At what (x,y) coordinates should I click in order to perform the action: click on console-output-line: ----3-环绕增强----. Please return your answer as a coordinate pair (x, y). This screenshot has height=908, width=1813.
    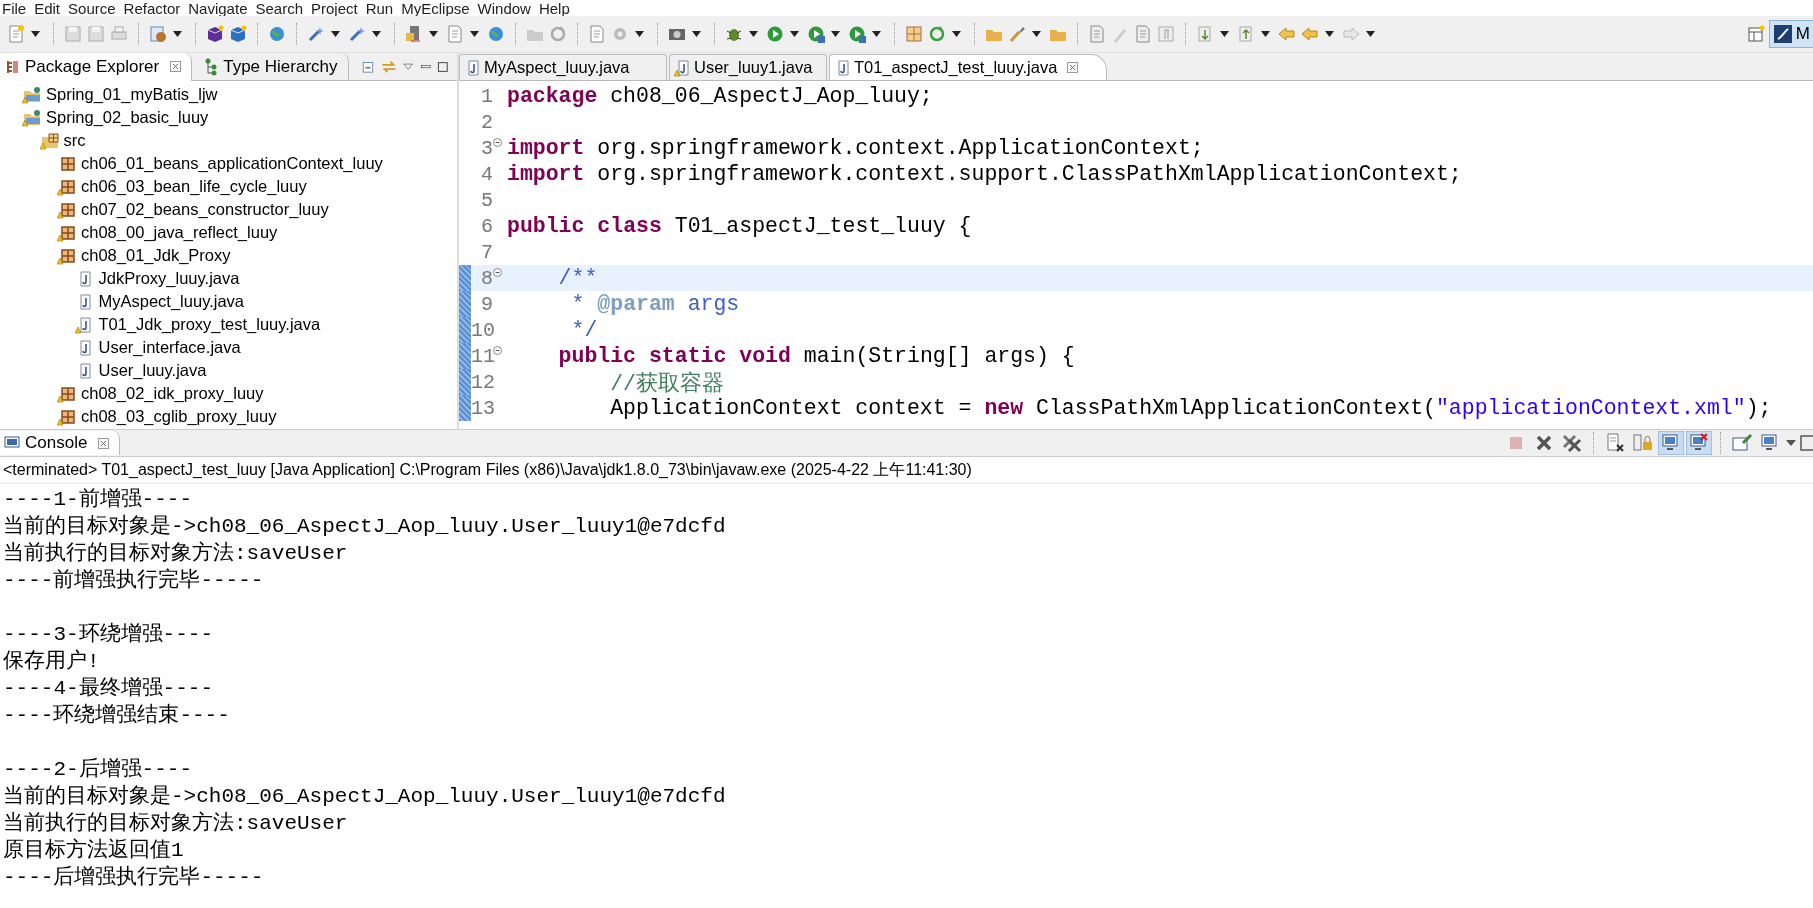
    Looking at the image, I should click on (108, 634).